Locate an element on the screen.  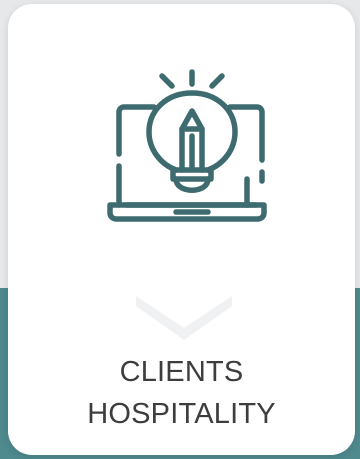
card-title-line-2: HOSPITALITY is located at coordinates (181, 414).